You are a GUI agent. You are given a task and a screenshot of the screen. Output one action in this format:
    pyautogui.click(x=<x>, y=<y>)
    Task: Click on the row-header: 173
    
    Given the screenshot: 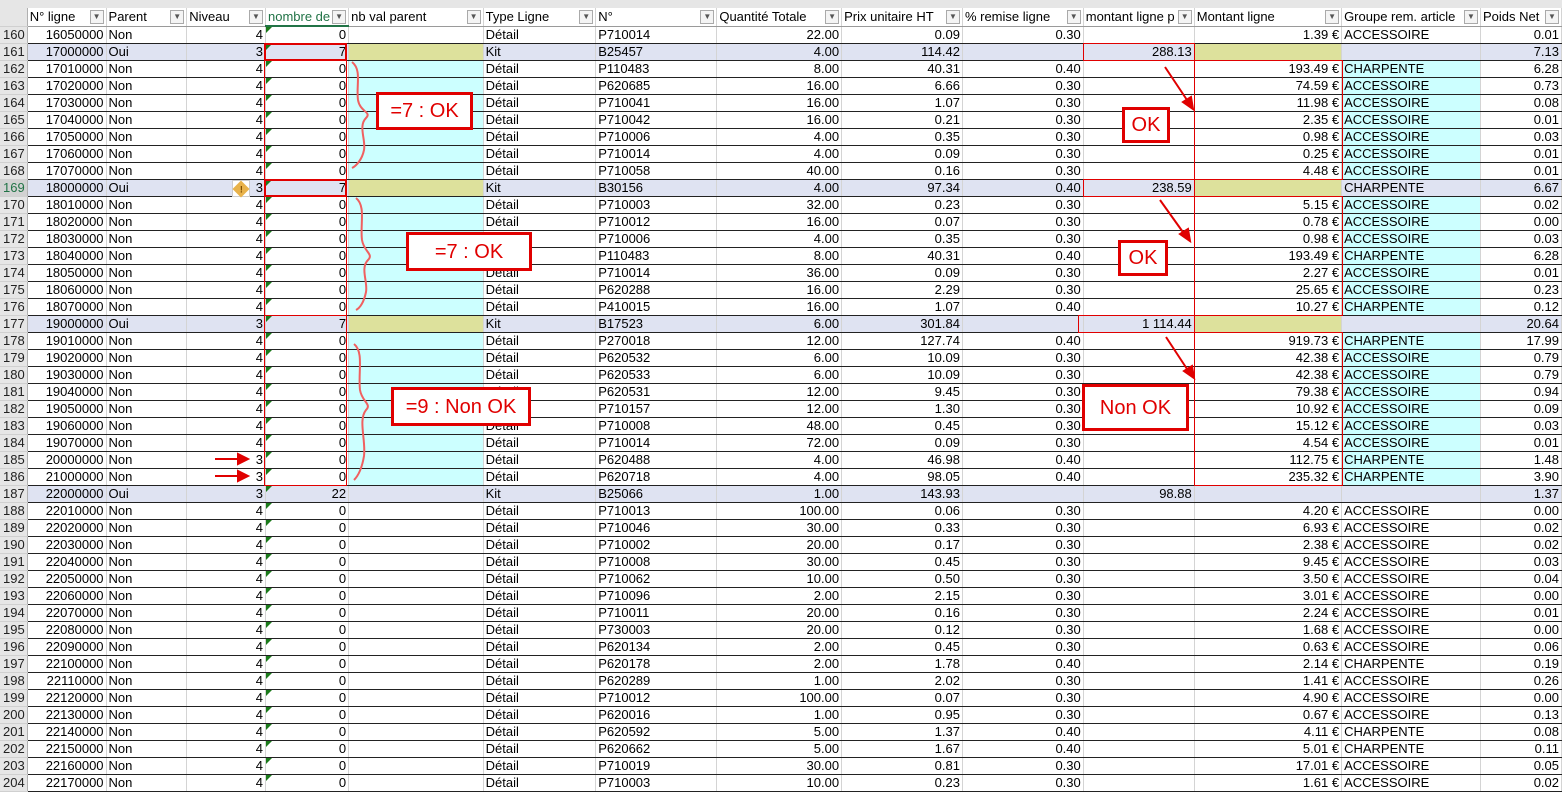 What is the action you would take?
    pyautogui.click(x=14, y=256)
    